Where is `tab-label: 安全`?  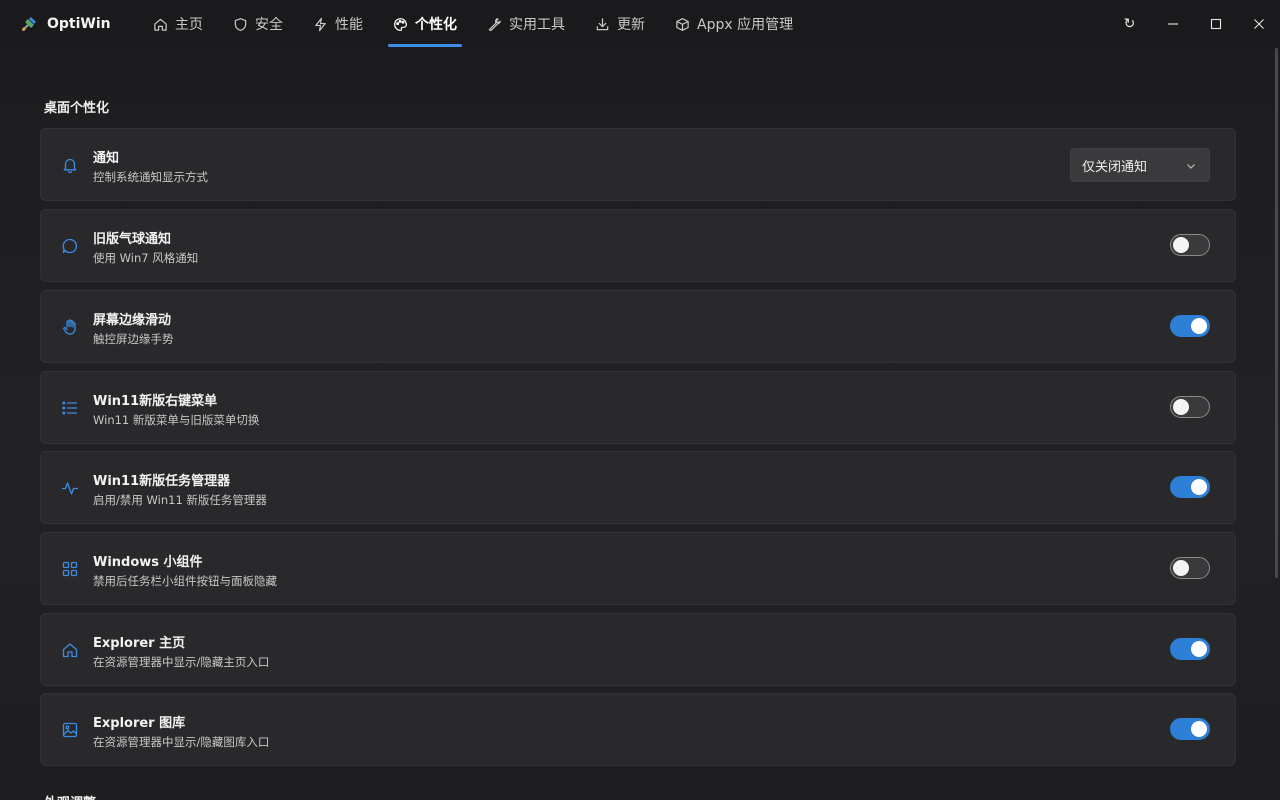 tab-label: 安全 is located at coordinates (269, 25).